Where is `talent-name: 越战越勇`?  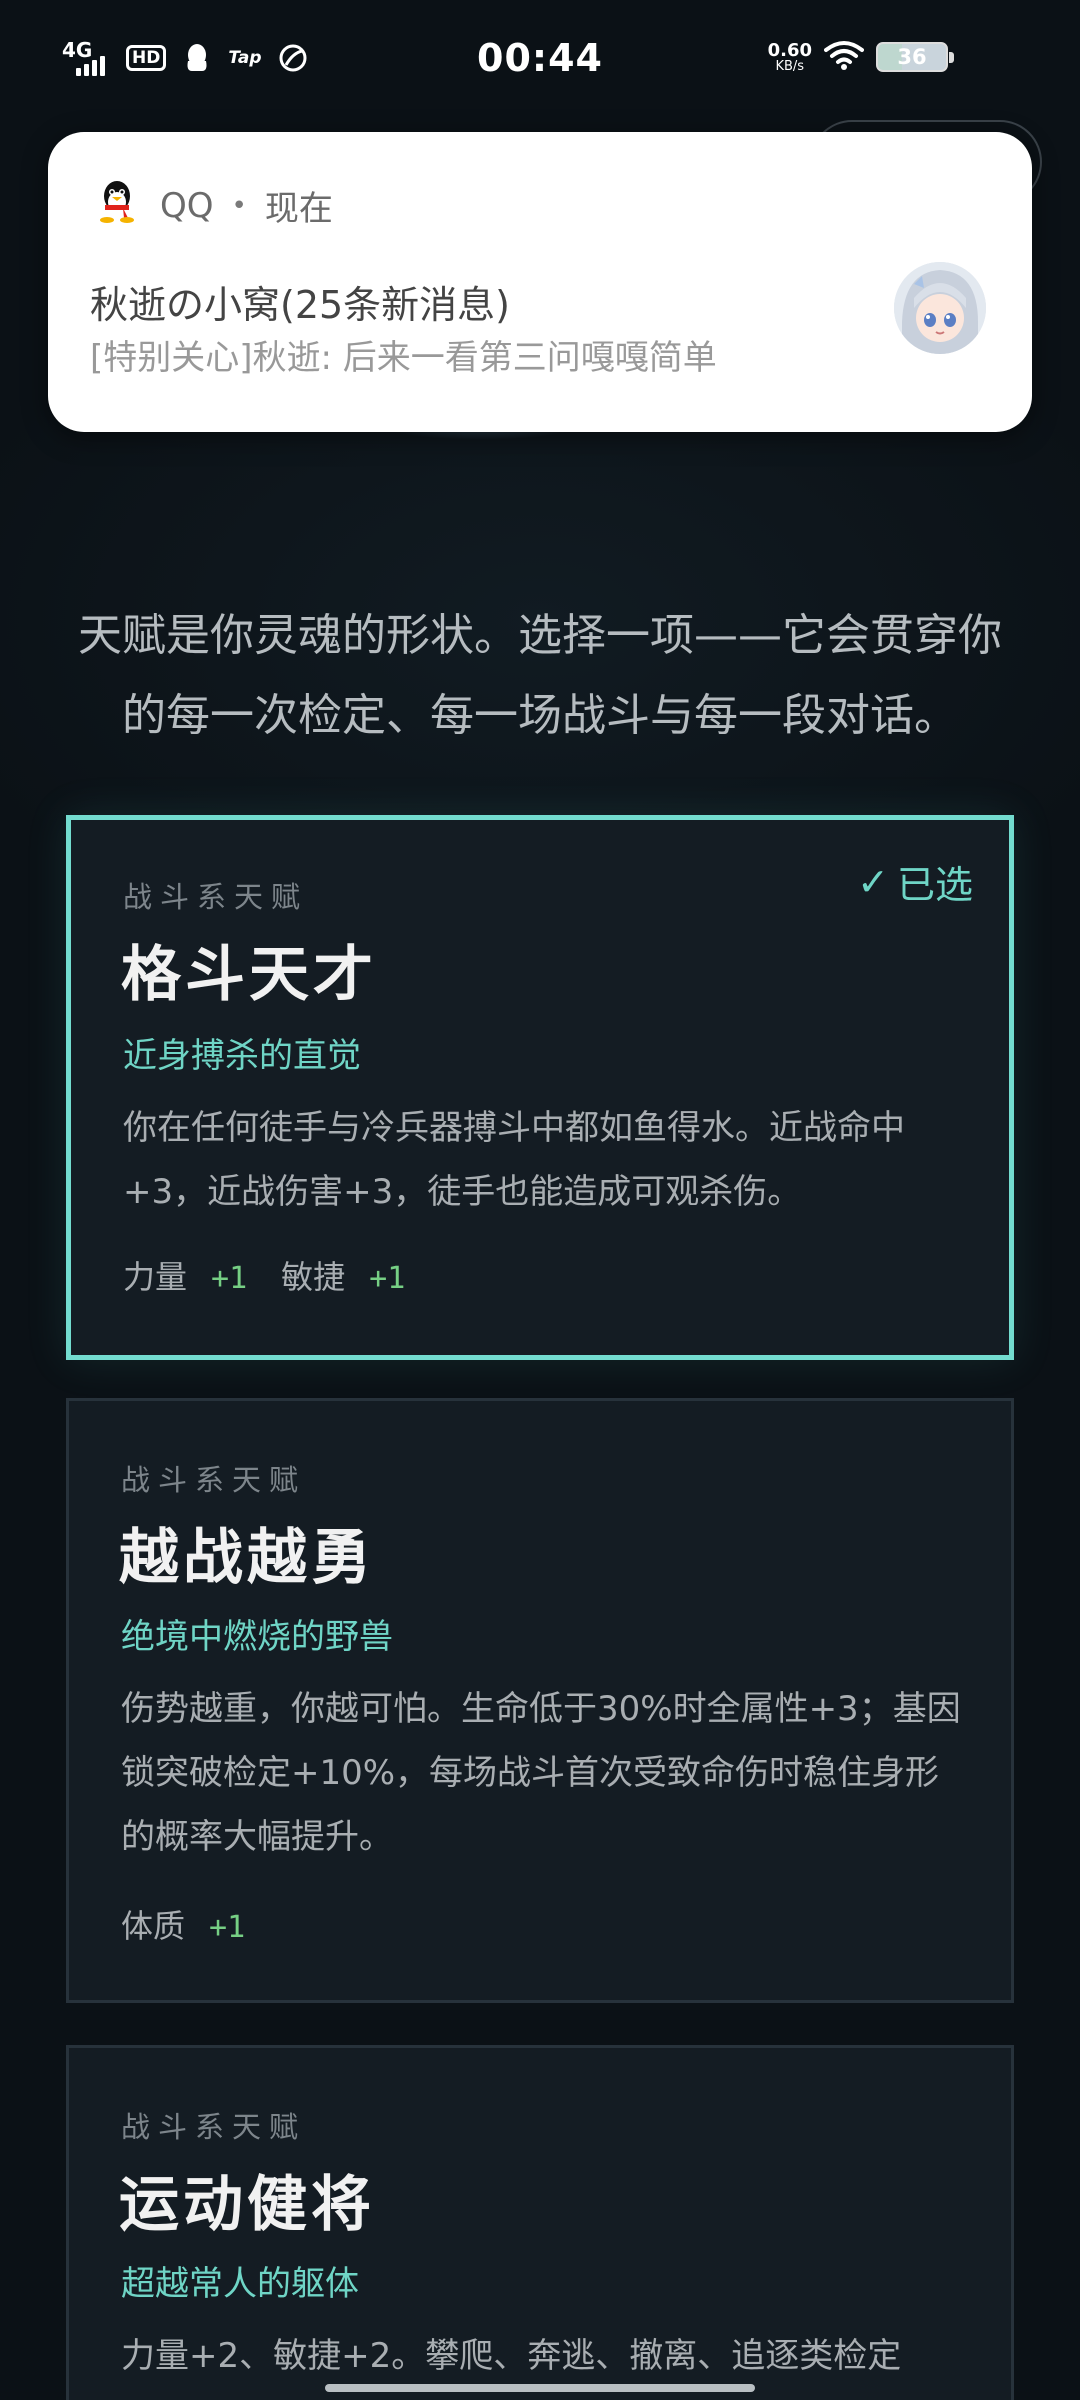
talent-name: 越战越勇 is located at coordinates (247, 1558).